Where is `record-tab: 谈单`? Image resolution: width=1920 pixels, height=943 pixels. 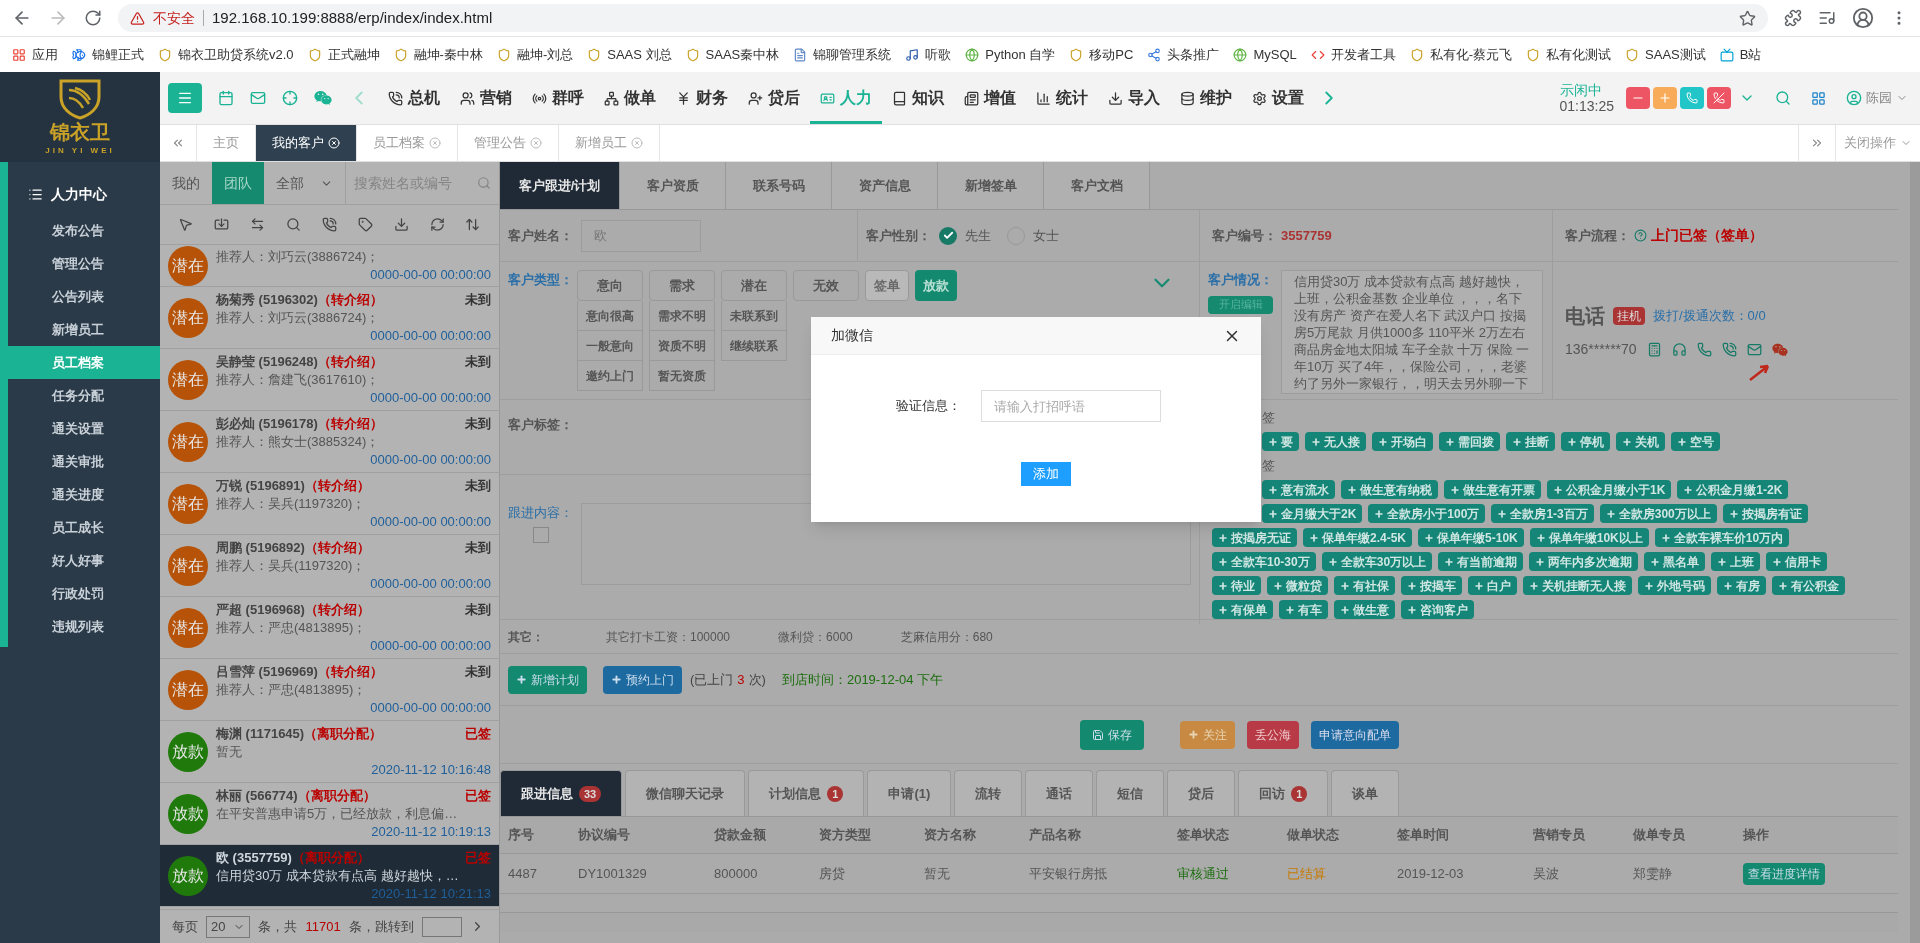
record-tab: 谈单 is located at coordinates (1365, 793).